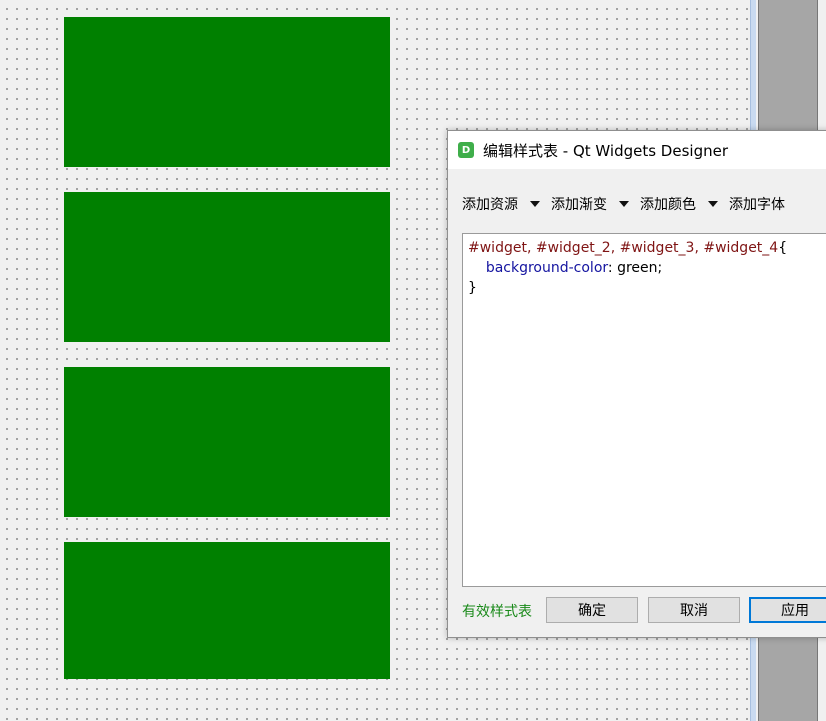  Describe the element at coordinates (783, 248) in the screenshot. I see `open-brace: {` at that location.